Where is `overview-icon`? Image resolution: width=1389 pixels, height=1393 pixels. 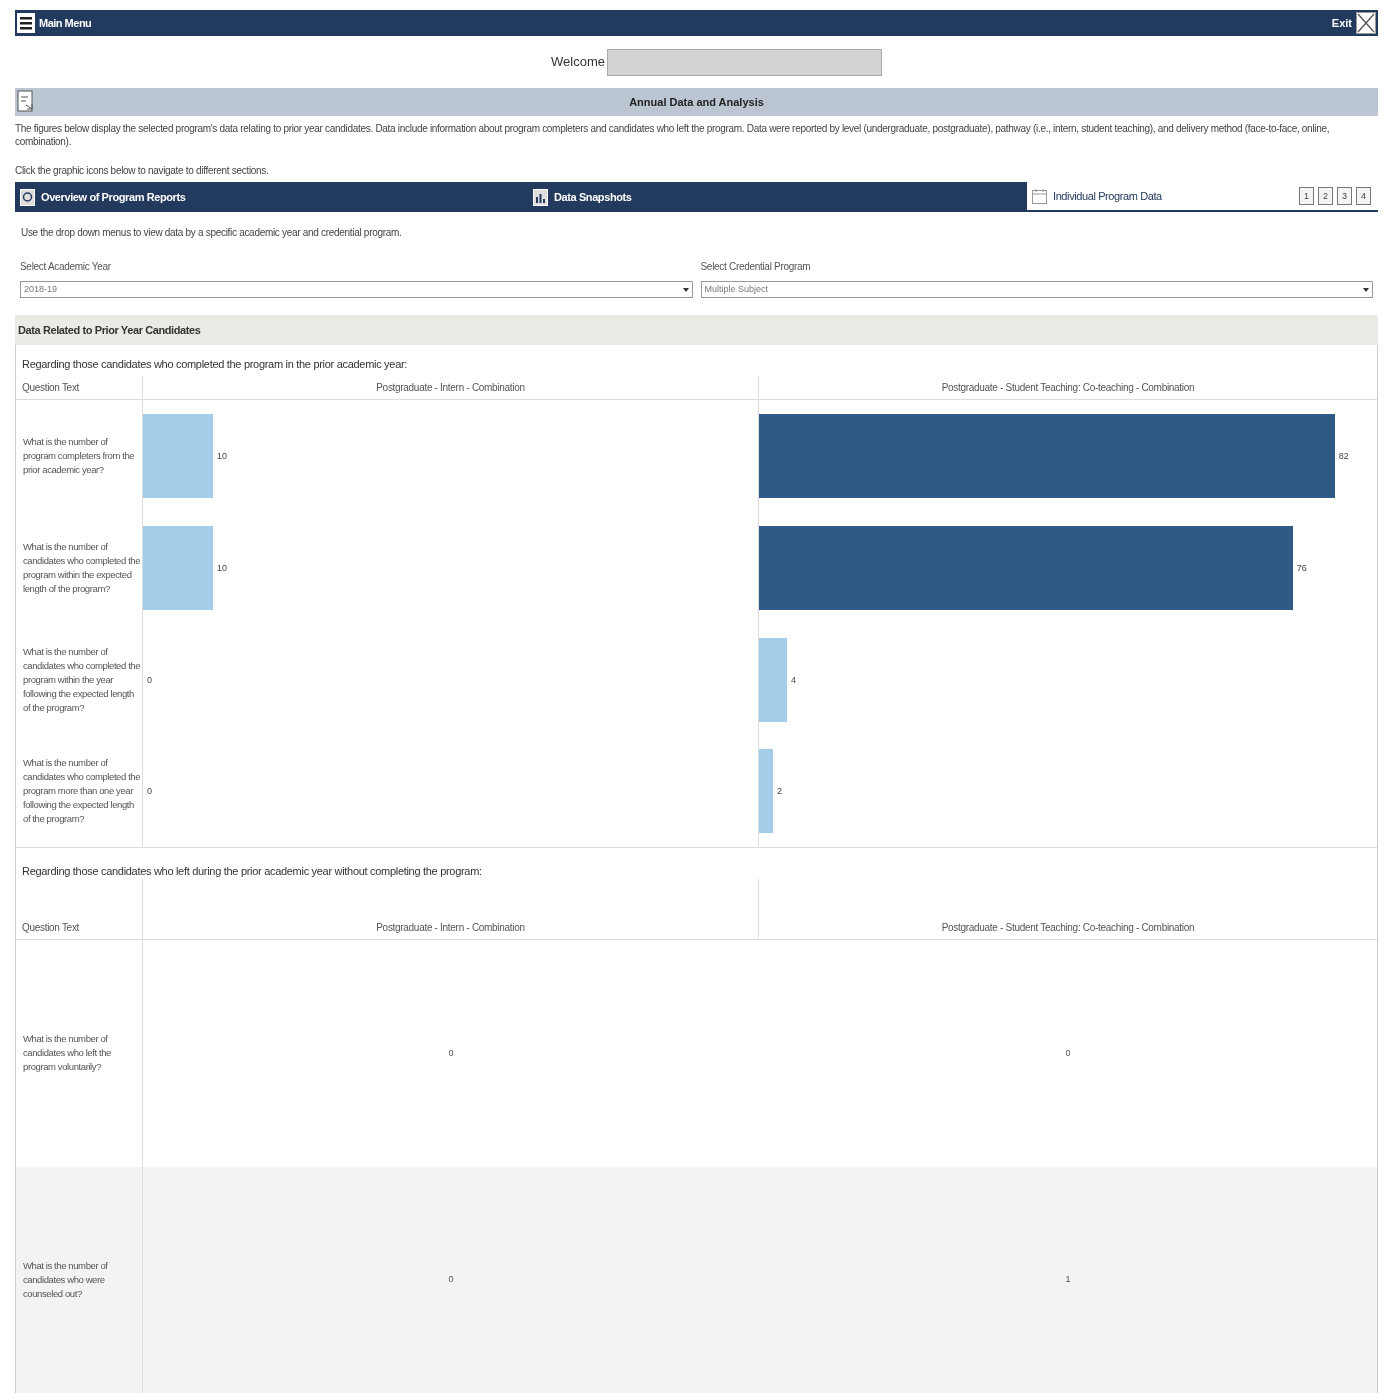
overview-icon is located at coordinates (27, 197).